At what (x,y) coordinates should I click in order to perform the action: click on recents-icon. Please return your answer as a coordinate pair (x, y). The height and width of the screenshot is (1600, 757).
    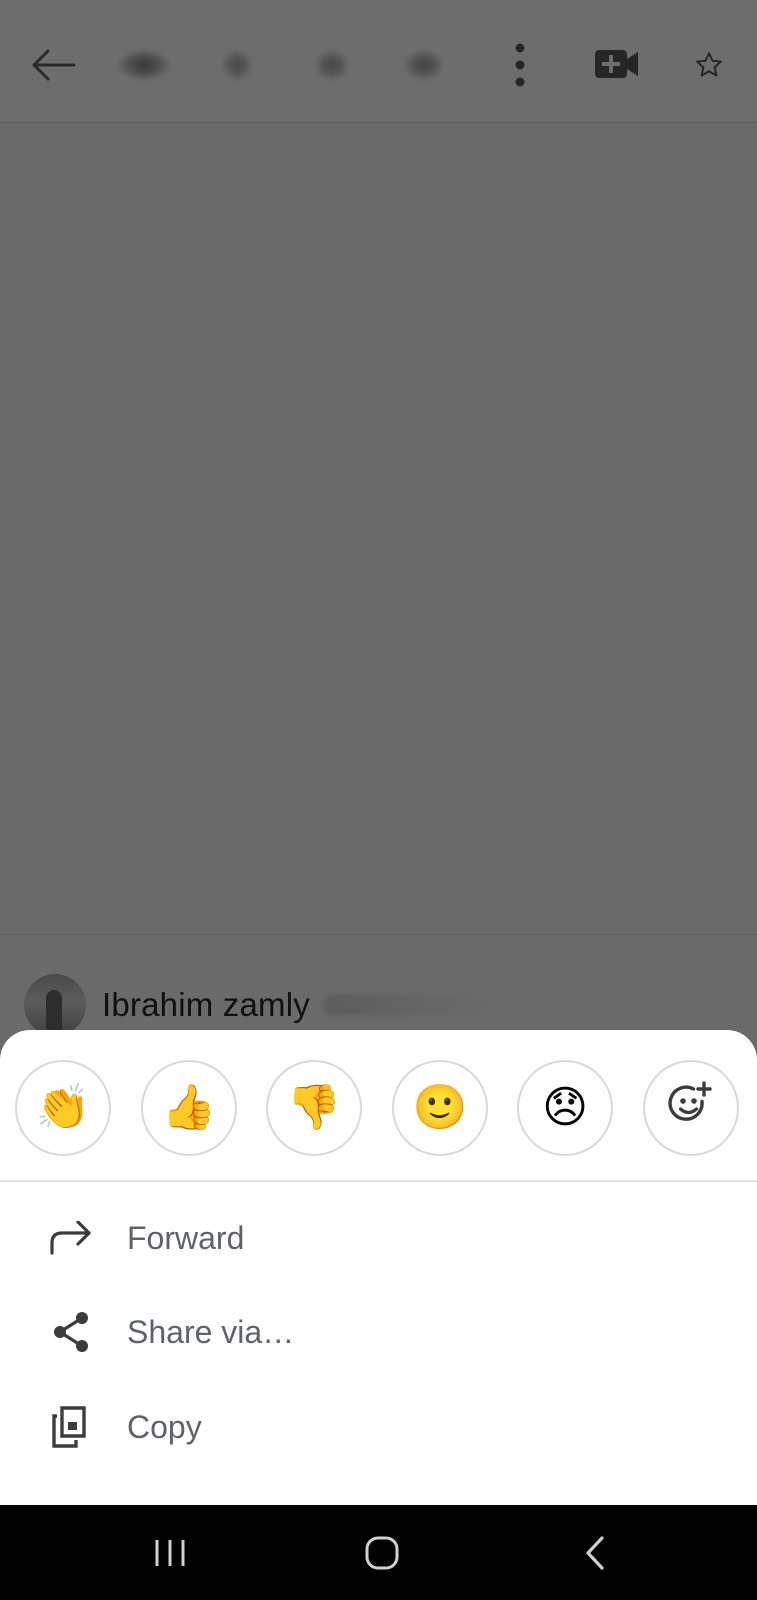
    Looking at the image, I should click on (170, 1553).